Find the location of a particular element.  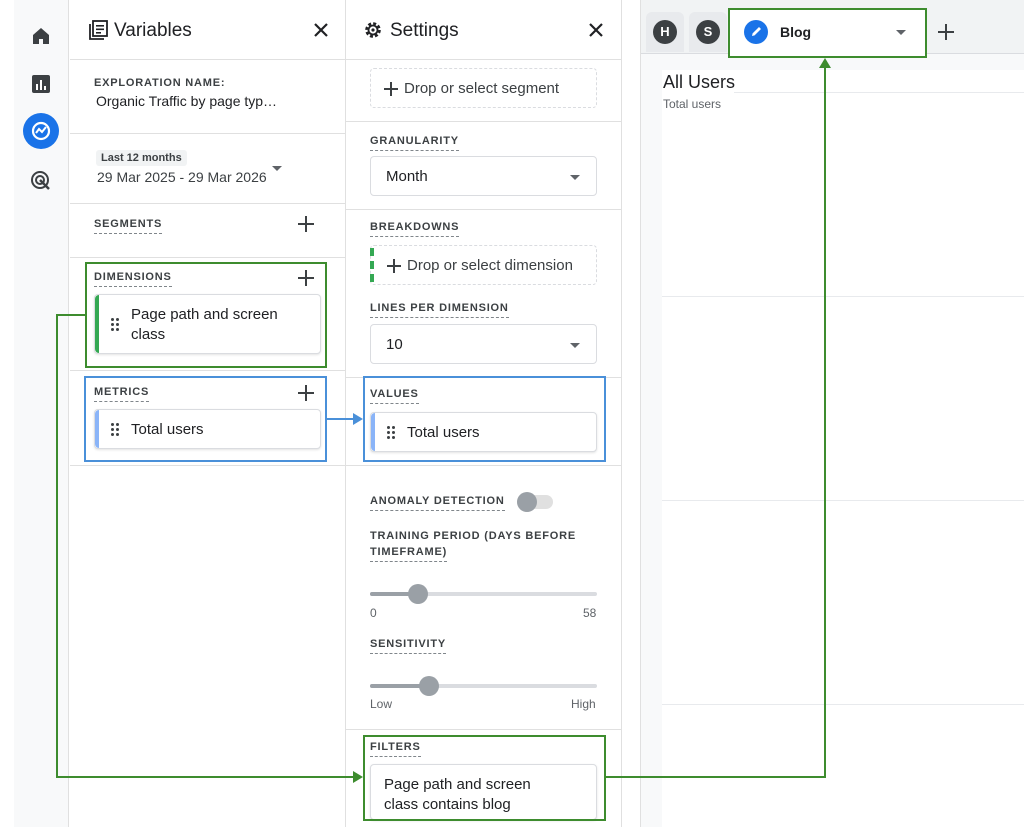

breakdown-drop-zone: Drop or select dimension is located at coordinates (483, 265).